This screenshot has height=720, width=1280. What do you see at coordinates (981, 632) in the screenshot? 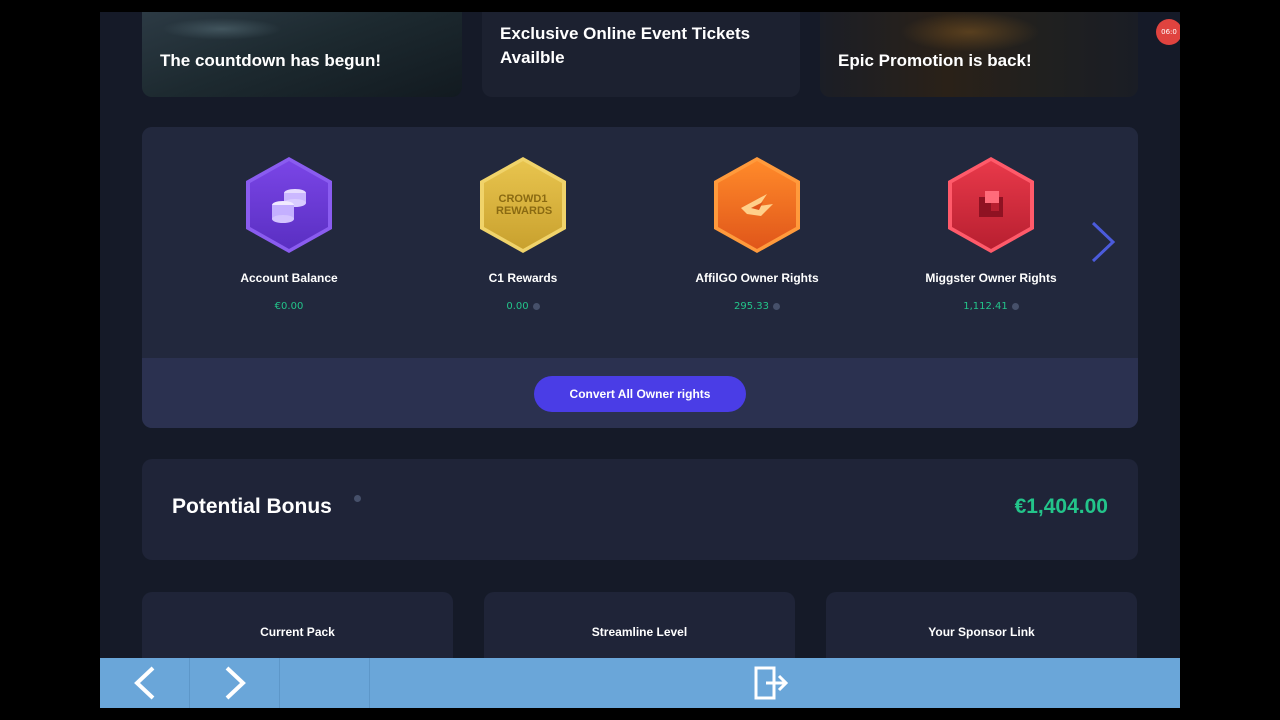
I see `card-label: Your Sponsor Link` at bounding box center [981, 632].